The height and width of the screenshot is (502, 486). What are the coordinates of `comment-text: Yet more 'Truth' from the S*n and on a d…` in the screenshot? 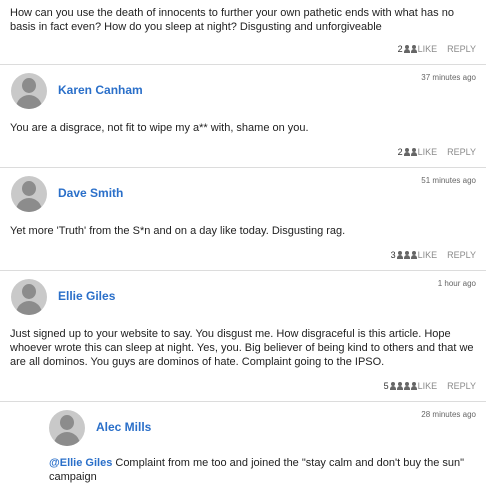 It's located at (178, 231).